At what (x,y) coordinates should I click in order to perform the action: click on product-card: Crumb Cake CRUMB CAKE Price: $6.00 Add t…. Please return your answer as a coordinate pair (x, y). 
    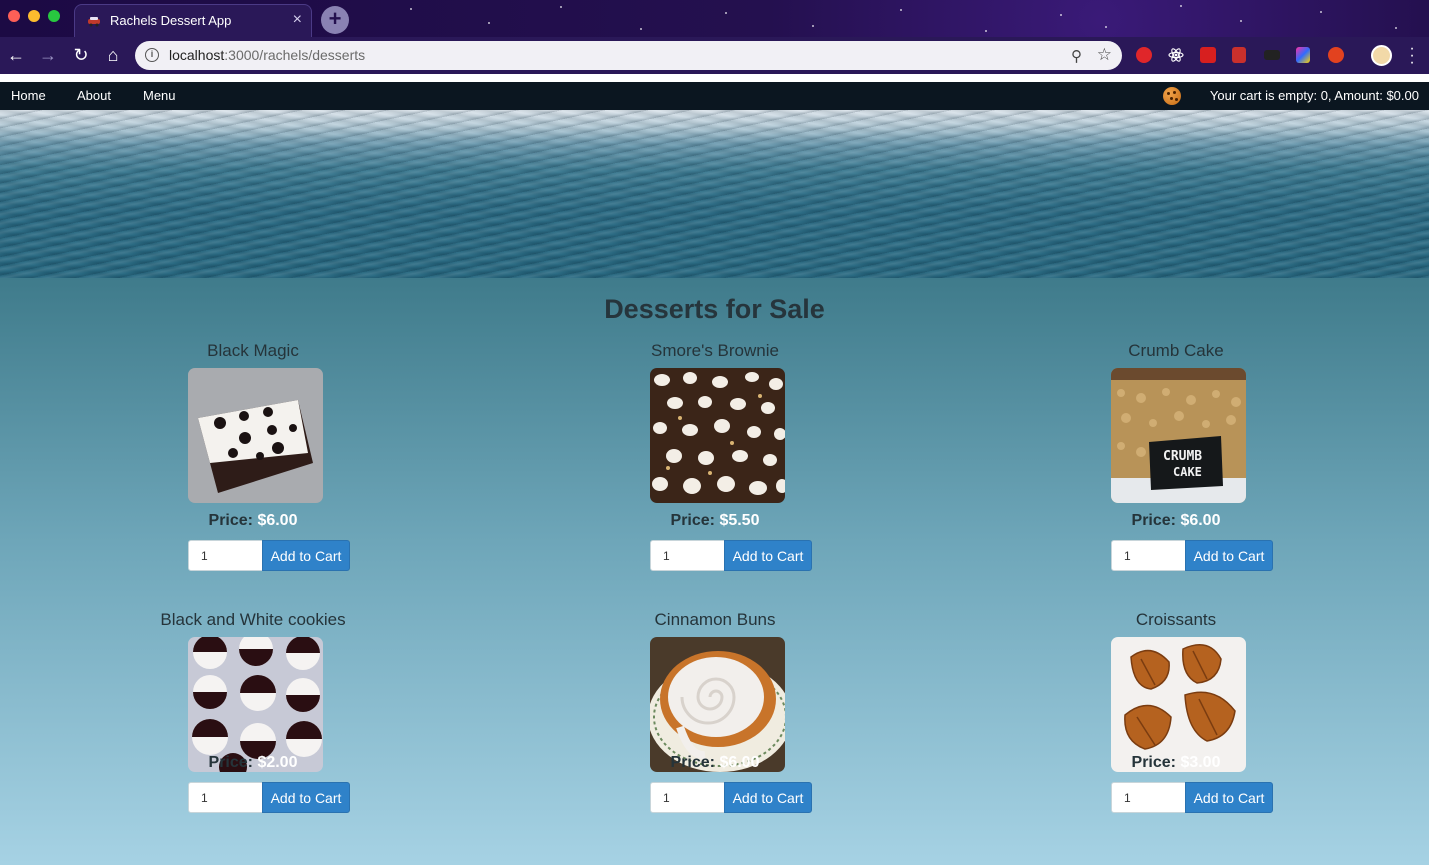
    Looking at the image, I should click on (1176, 456).